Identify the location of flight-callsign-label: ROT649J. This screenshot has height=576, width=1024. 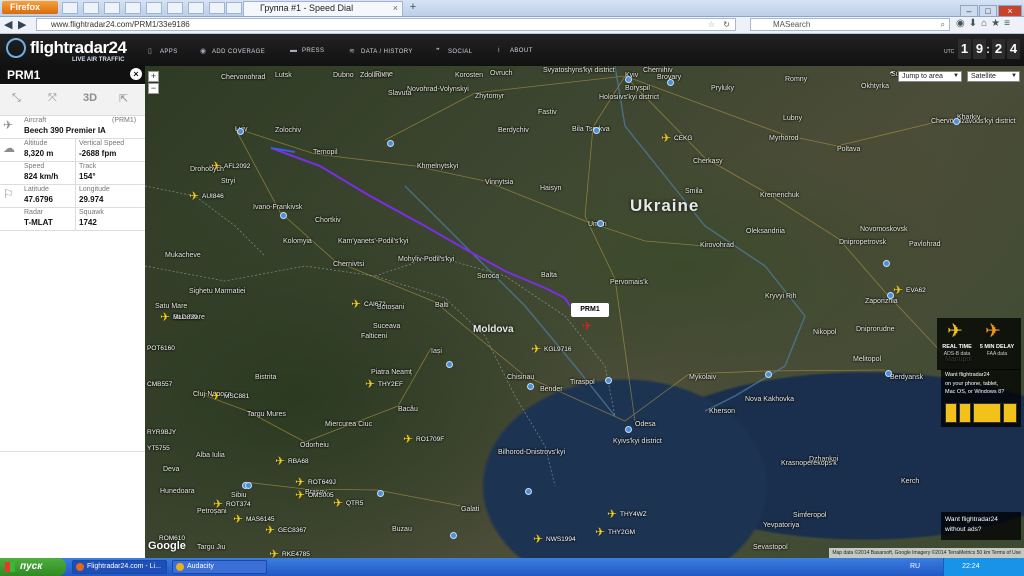
(322, 482).